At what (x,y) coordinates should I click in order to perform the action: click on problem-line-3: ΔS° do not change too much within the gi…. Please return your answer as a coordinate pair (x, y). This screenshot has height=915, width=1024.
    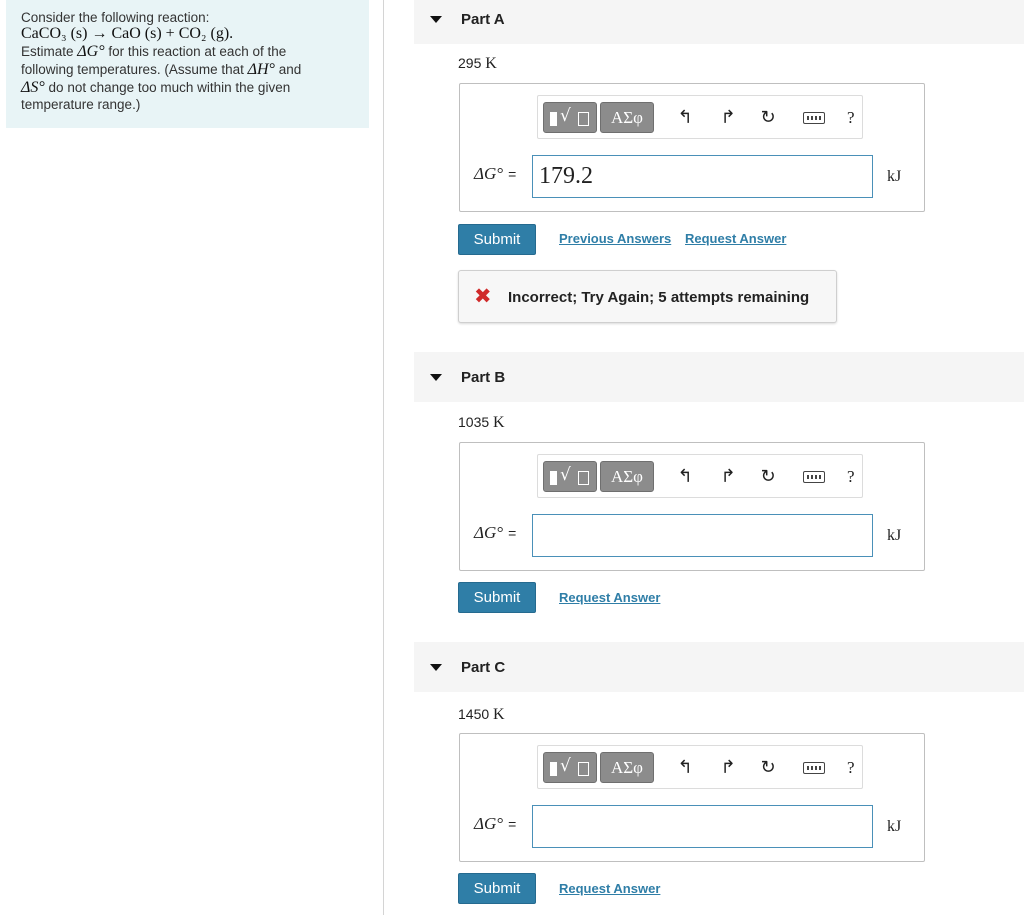
    Looking at the image, I should click on (156, 87).